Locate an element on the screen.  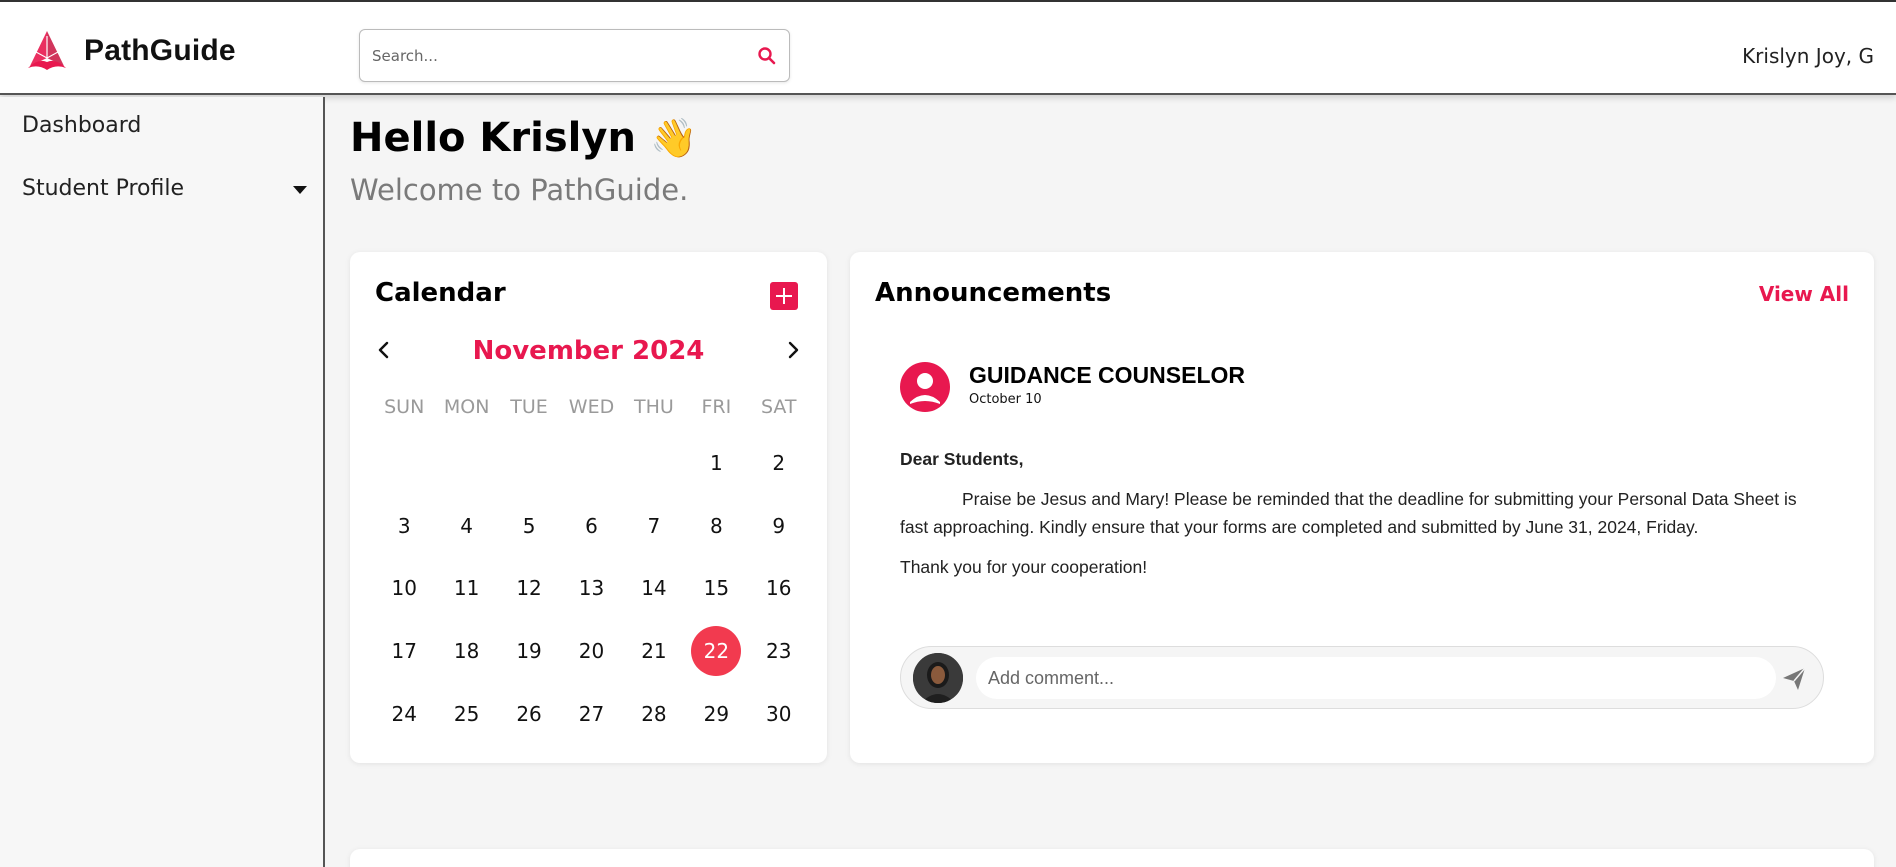
weekday-label: THU is located at coordinates (654, 407).